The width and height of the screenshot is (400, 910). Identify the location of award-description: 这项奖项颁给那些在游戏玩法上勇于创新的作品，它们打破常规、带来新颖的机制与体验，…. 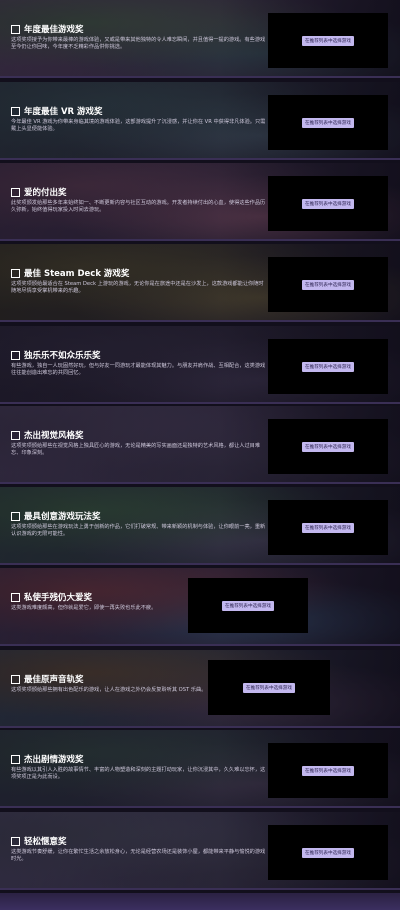
(138, 531).